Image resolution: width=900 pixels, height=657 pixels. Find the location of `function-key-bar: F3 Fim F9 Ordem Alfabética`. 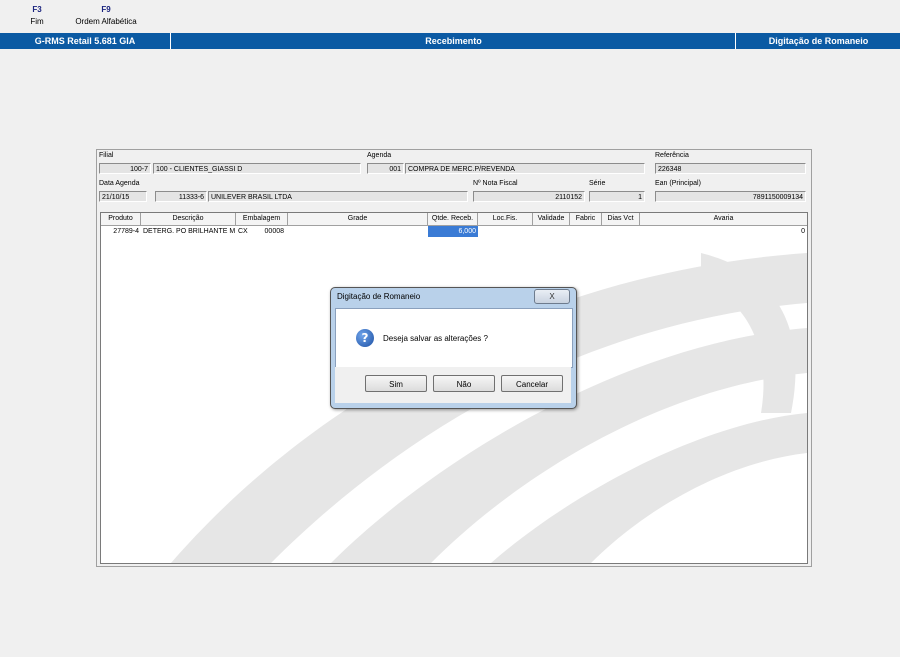

function-key-bar: F3 Fim F9 Ordem Alfabética is located at coordinates (450, 16).